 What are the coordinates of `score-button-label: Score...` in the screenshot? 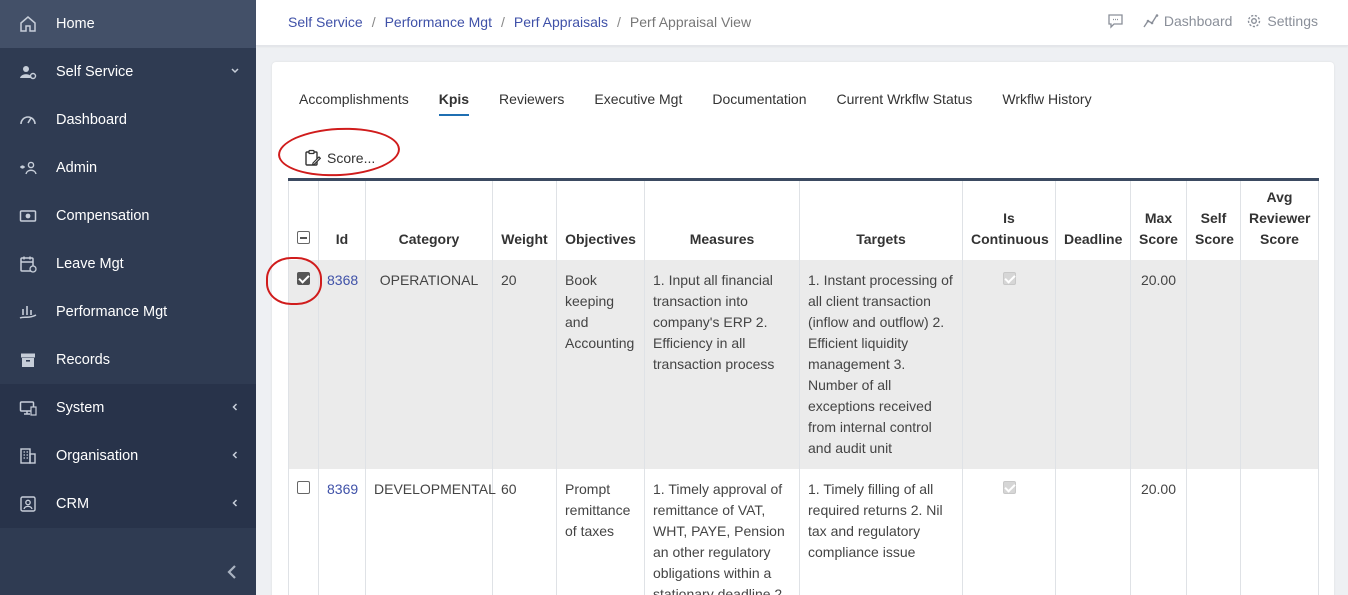 It's located at (351, 158).